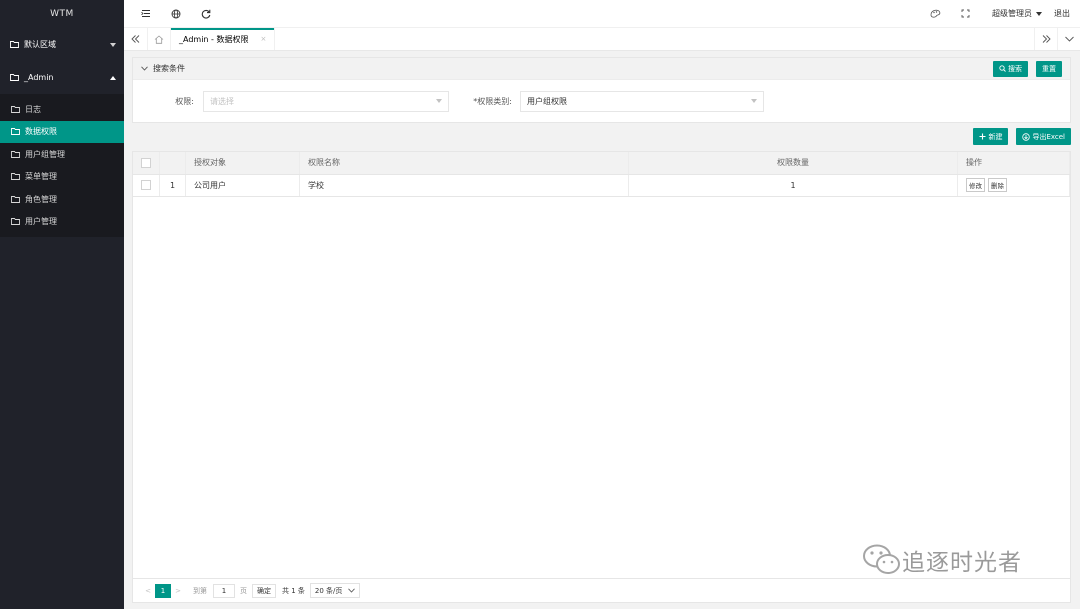 The width and height of the screenshot is (1080, 609). Describe the element at coordinates (547, 101) in the screenshot. I see `permission-type-value: 用户组权限` at that location.